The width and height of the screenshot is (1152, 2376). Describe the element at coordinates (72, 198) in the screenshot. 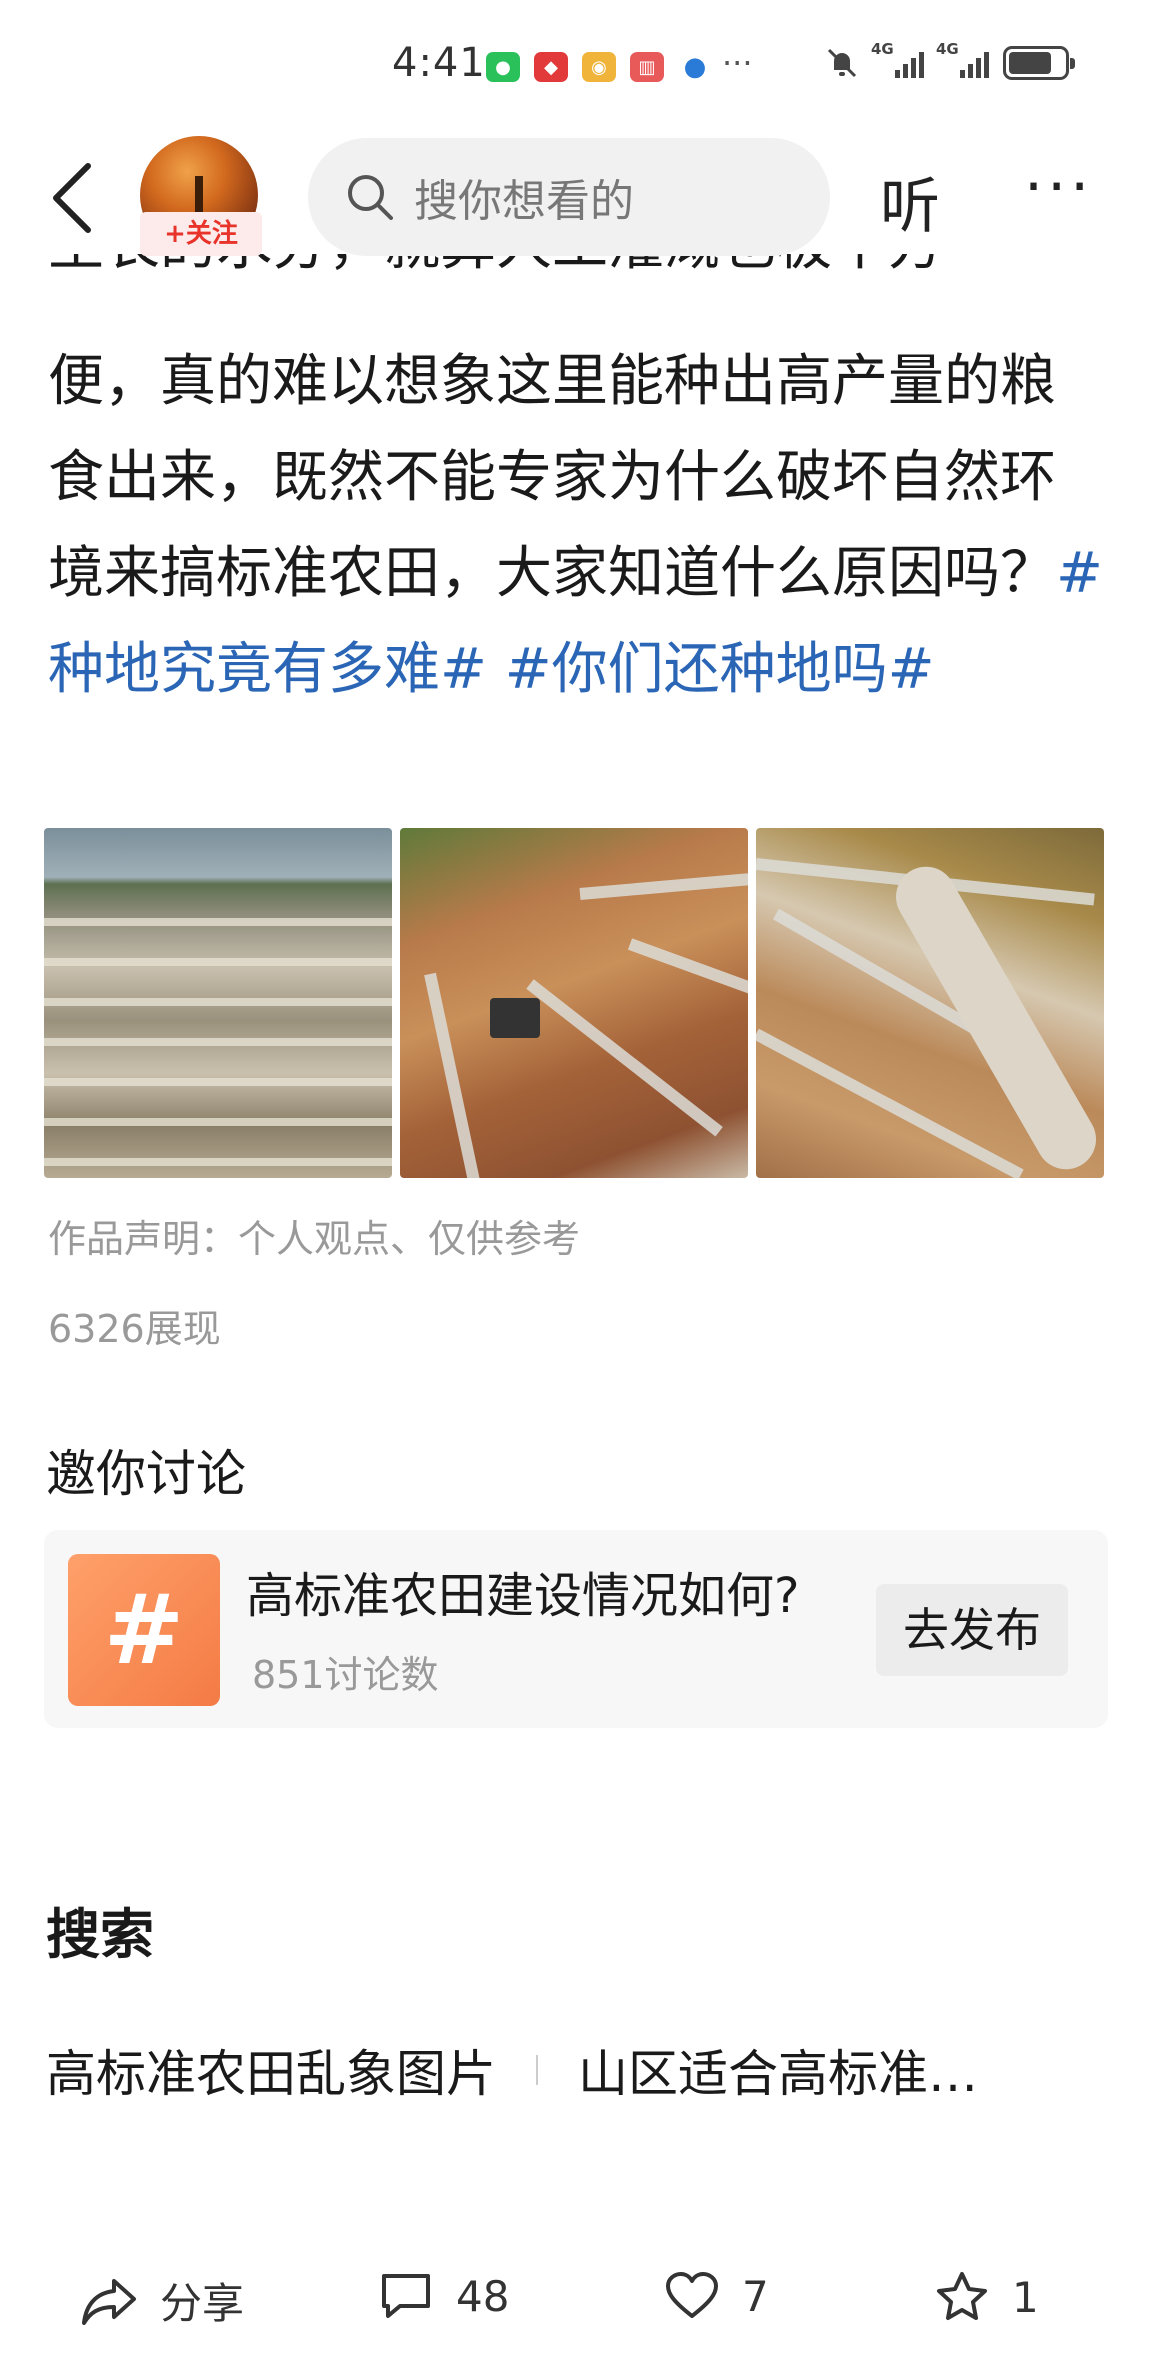

I see `chevron-left-icon` at that location.